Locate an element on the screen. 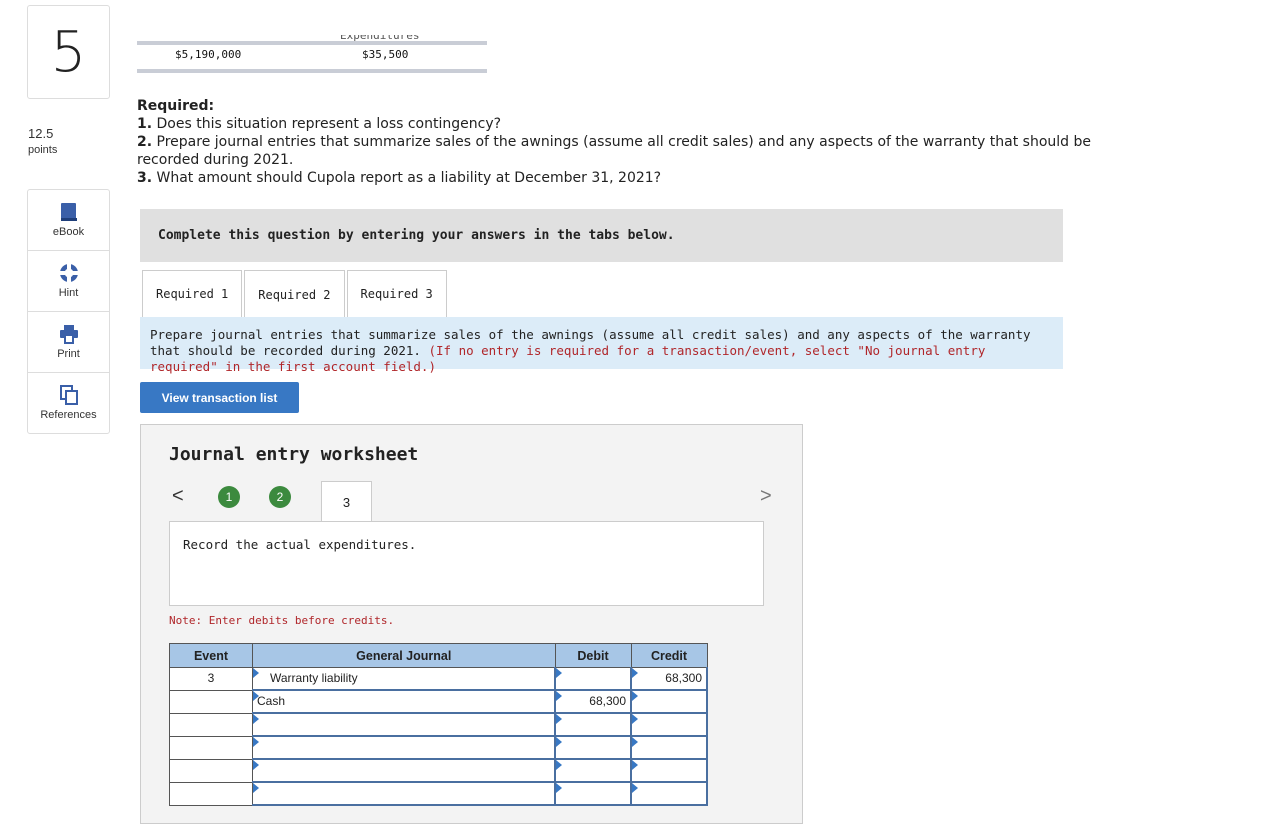 The height and width of the screenshot is (824, 1282). account-value is located at coordinates (403, 724).